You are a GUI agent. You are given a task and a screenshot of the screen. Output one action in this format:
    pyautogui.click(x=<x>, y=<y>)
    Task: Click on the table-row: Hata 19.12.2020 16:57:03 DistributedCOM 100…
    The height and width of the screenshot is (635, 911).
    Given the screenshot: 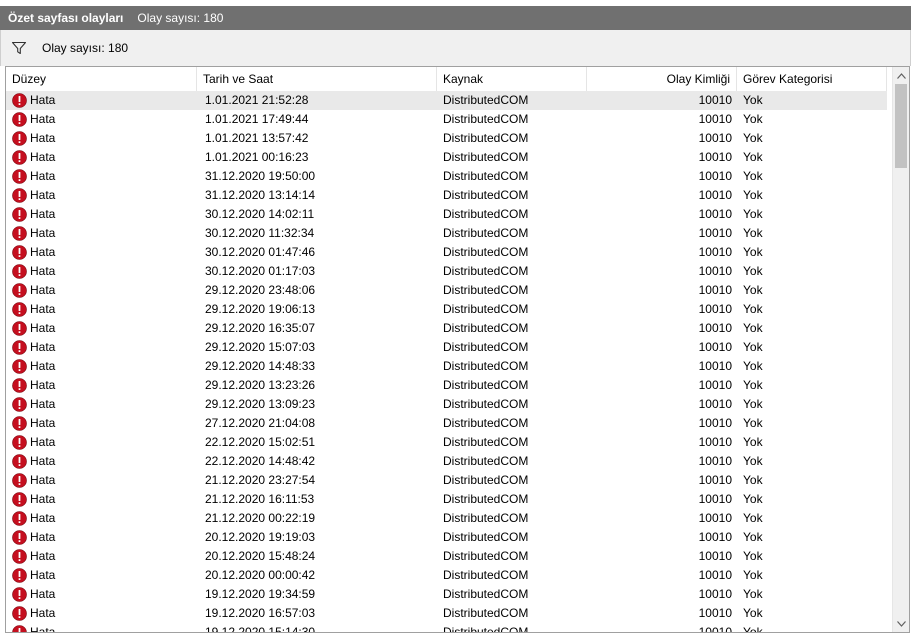 What is the action you would take?
    pyautogui.click(x=446, y=613)
    